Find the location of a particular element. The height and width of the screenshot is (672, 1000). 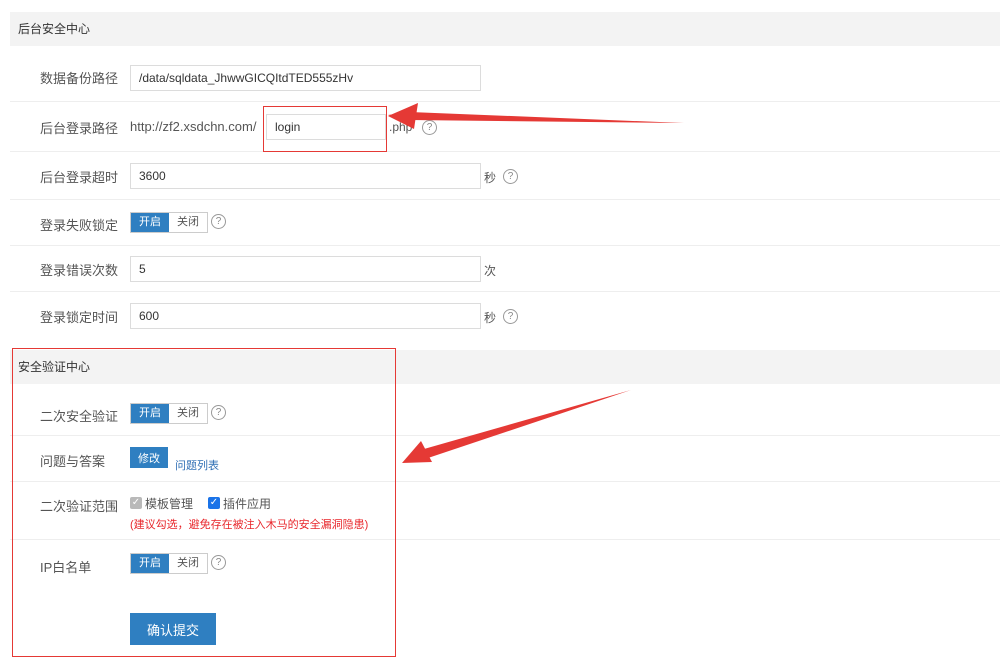

arrow-to-verify-center-icon is located at coordinates (517, 426).